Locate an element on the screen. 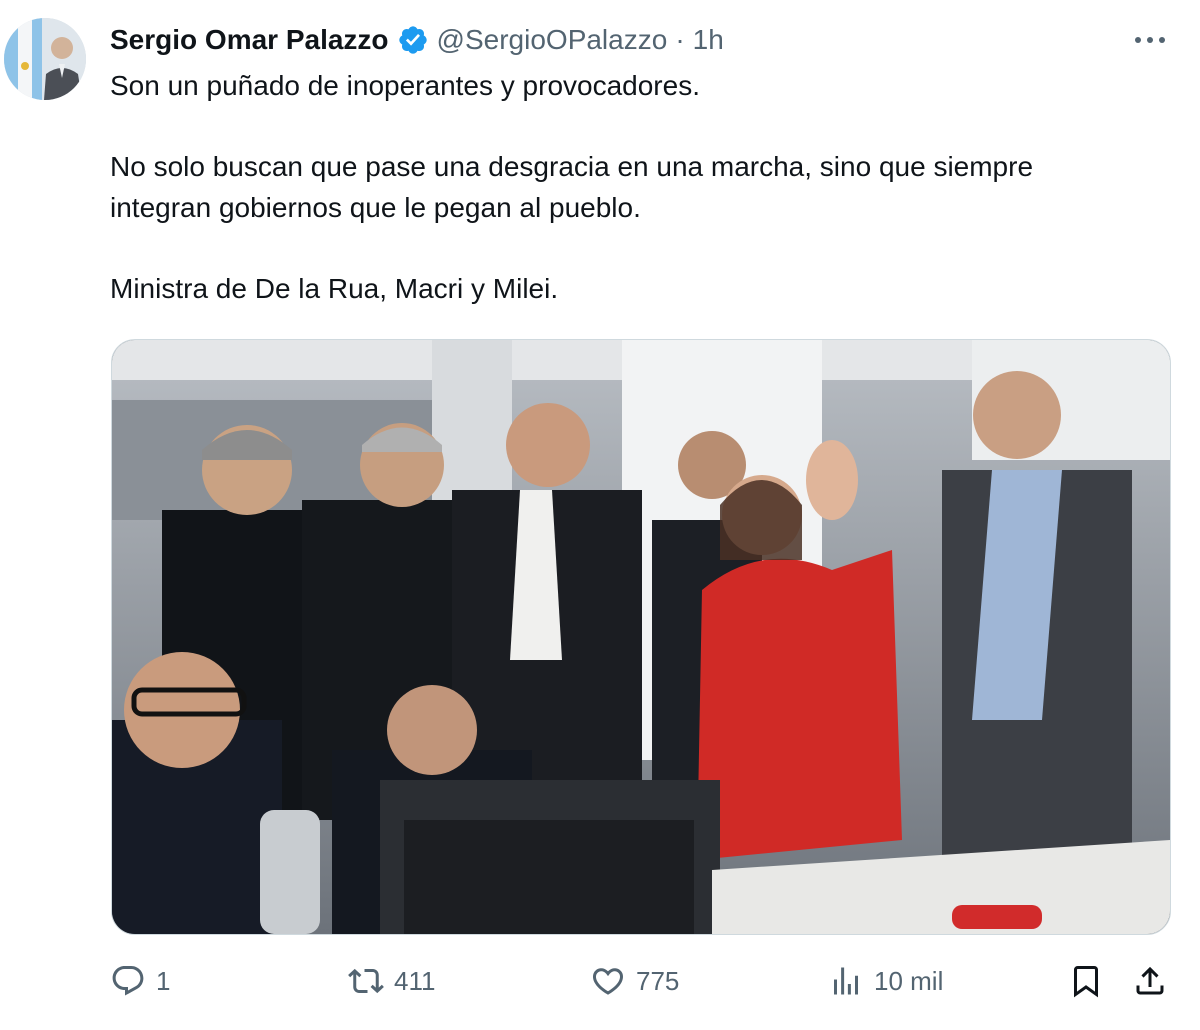 This screenshot has height=1030, width=1200. tweet-line: Ministra de De la Rua, Macri y Milei. is located at coordinates (334, 288).